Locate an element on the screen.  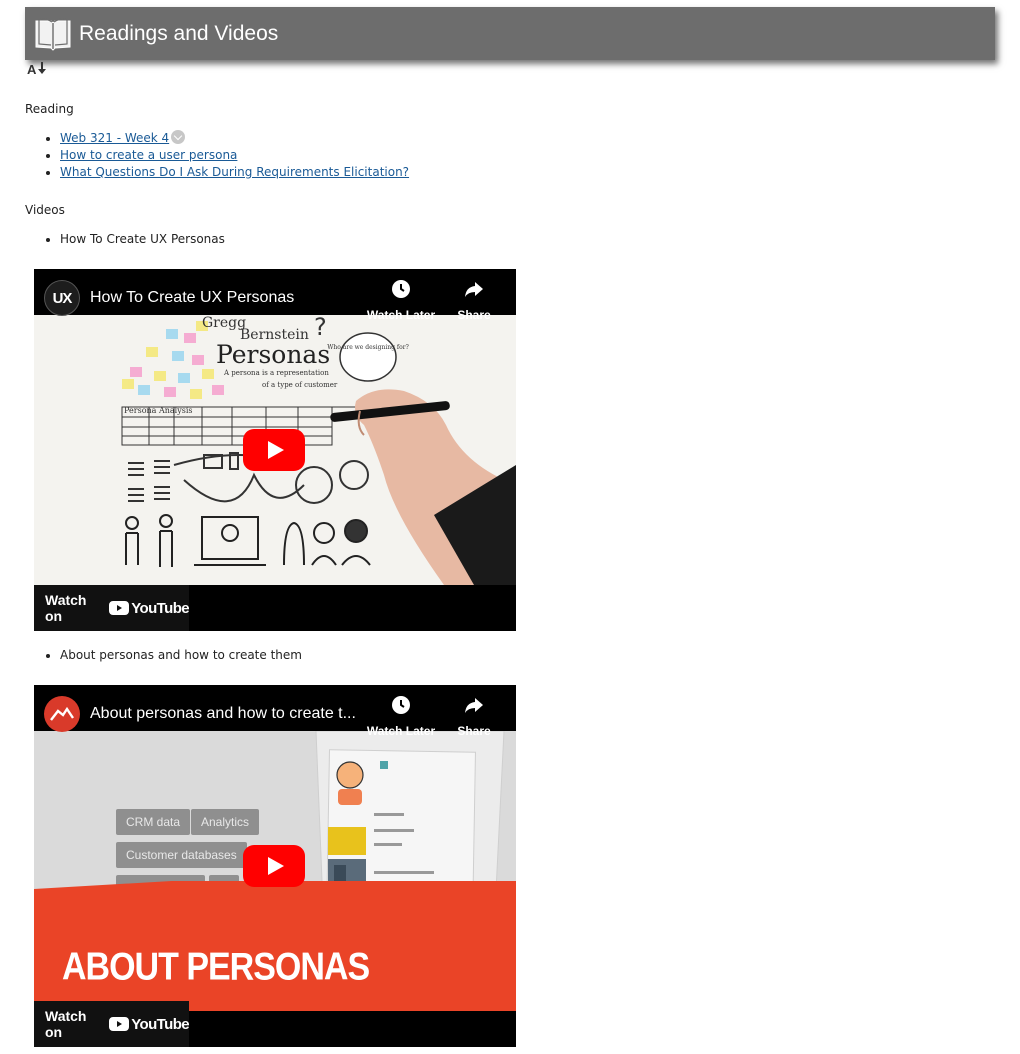
channel-avatar: UX is located at coordinates (62, 298).